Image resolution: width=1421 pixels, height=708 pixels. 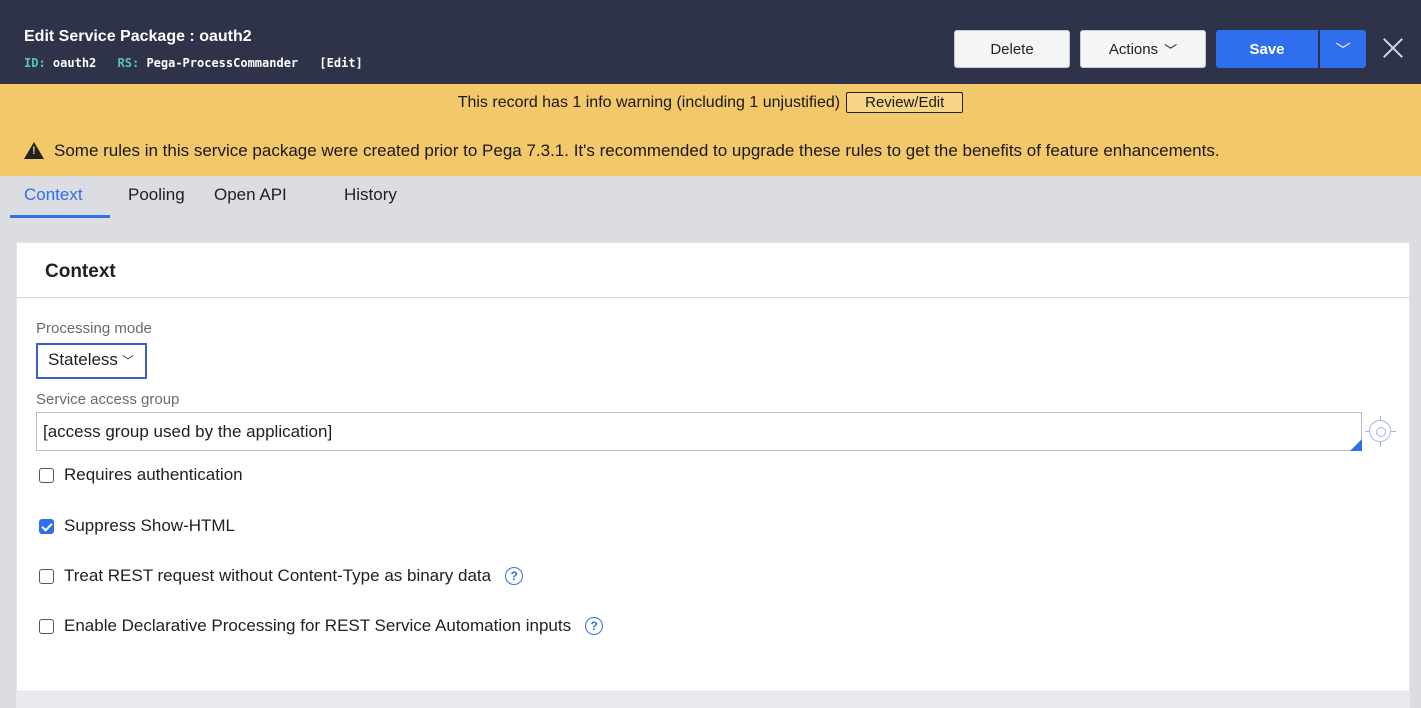 I want to click on id-value: oauth2, so click(x=74, y=63).